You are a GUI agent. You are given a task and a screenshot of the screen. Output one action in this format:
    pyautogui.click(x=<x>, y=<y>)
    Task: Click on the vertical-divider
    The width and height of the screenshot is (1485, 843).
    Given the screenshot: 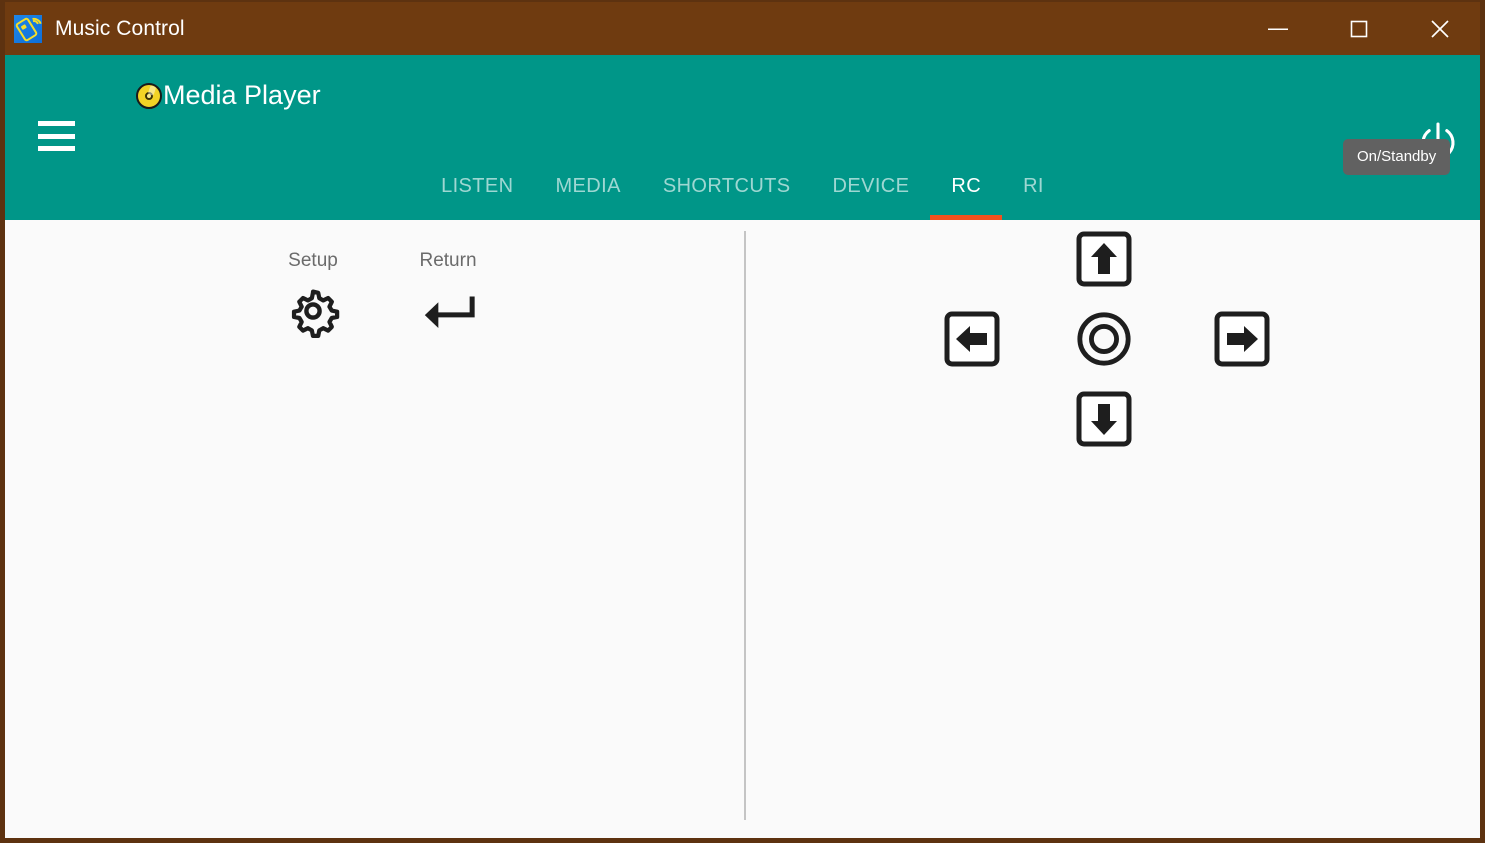 What is the action you would take?
    pyautogui.click(x=745, y=525)
    